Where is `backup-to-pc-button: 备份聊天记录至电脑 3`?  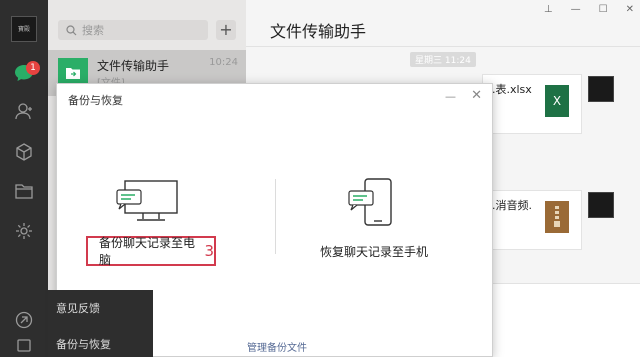
backup-to-pc-button: 备份聊天记录至电脑 3 is located at coordinates (151, 251).